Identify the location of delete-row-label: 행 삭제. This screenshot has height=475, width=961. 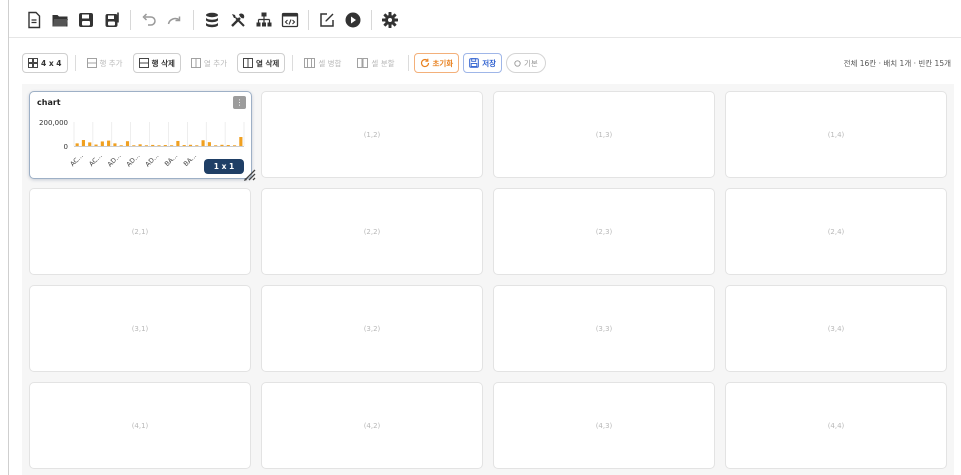
(163, 63).